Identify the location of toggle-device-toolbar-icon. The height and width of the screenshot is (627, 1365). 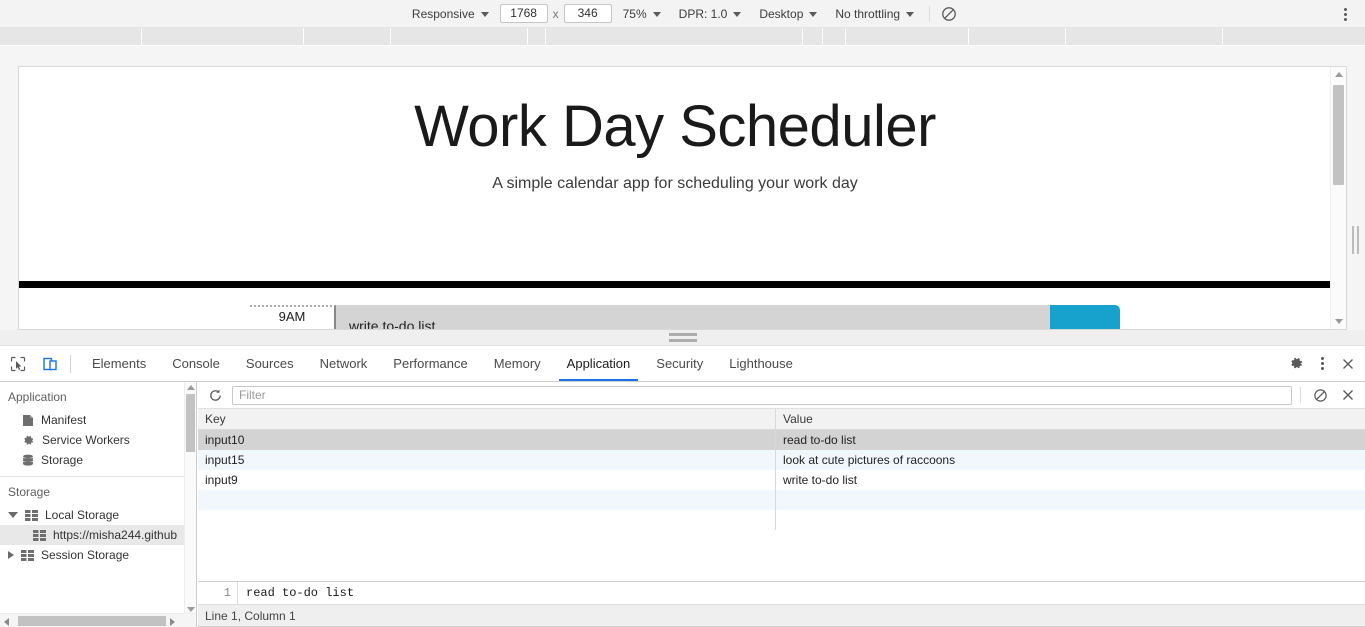
(50, 364).